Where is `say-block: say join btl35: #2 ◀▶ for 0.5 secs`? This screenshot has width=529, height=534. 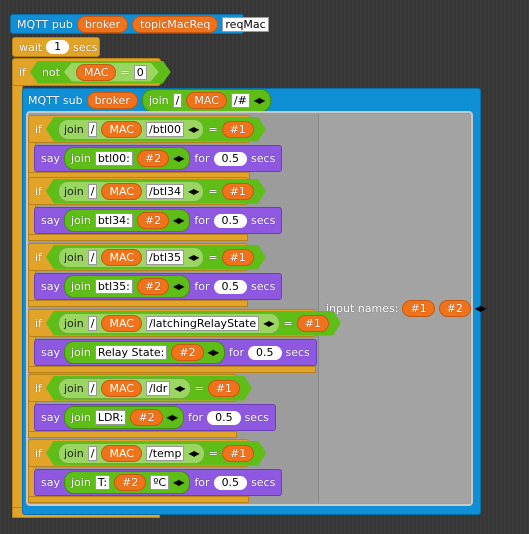 say-block: say join btl35: #2 ◀▶ for 0.5 secs is located at coordinates (158, 286).